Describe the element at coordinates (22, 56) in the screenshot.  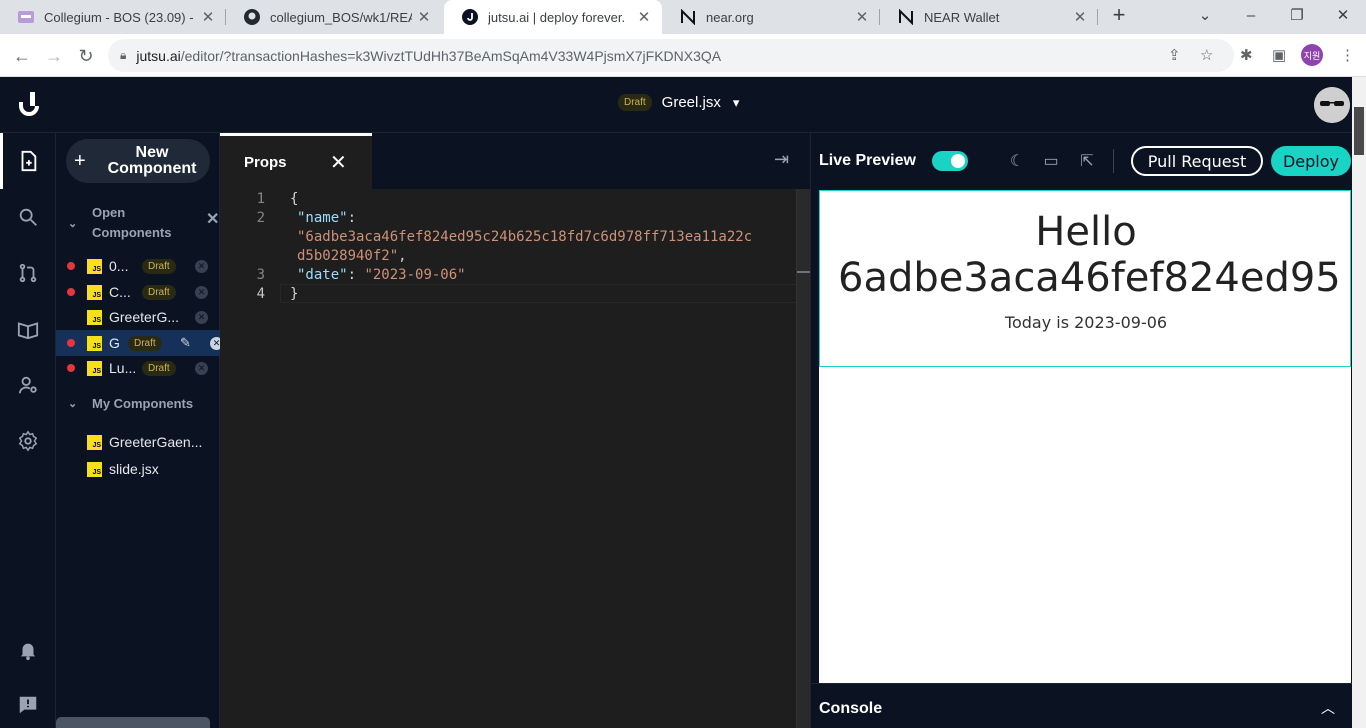
I see `back-arrow-icon: ←` at that location.